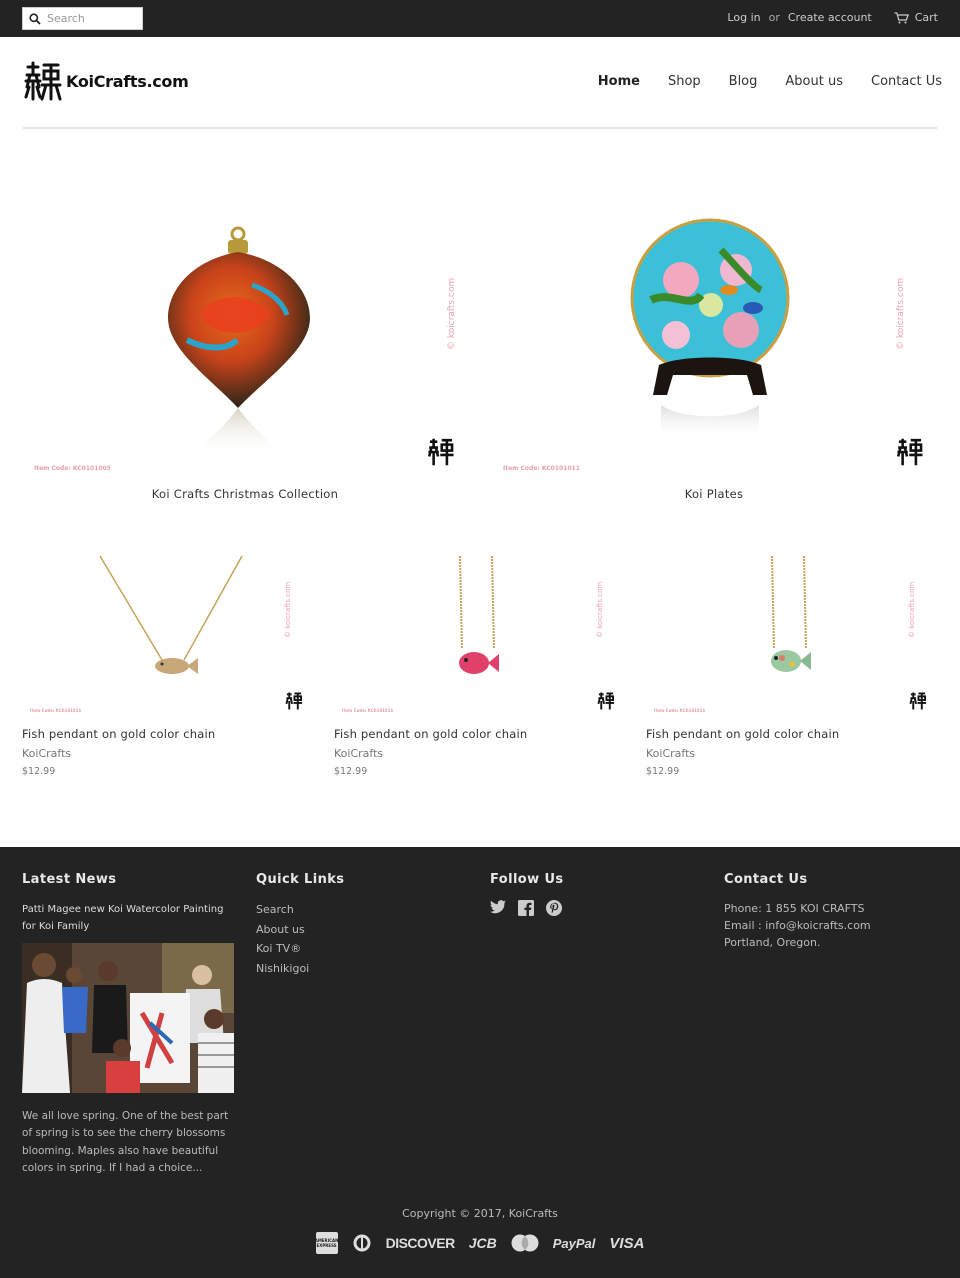 The width and height of the screenshot is (960, 1278). I want to click on collection-title: Koi Plates, so click(714, 494).